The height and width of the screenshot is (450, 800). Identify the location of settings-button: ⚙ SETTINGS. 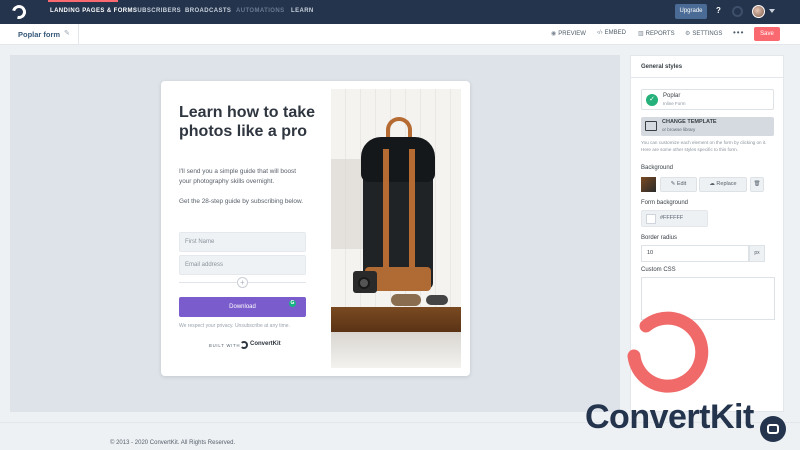
(703, 33).